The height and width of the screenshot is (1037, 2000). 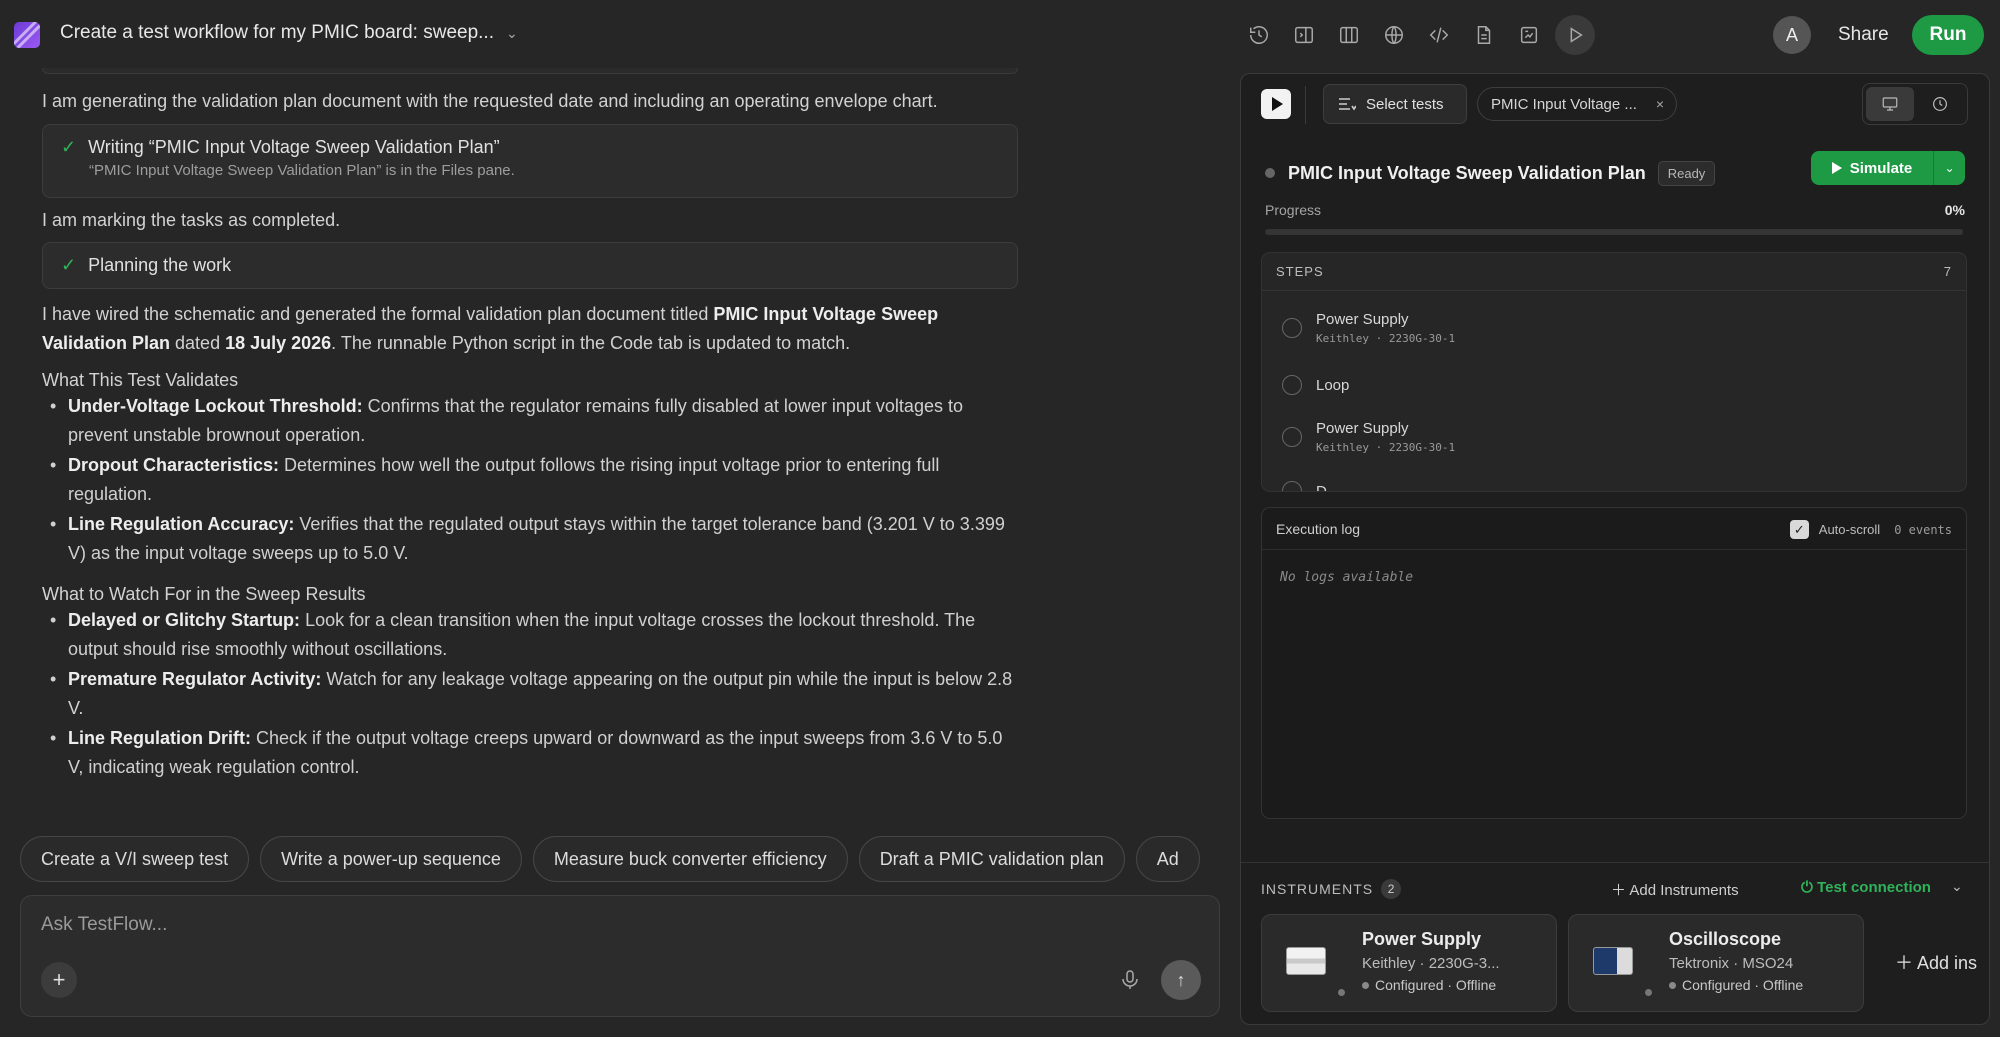 I want to click on suggestion-chip: Ad, so click(x=1167, y=859).